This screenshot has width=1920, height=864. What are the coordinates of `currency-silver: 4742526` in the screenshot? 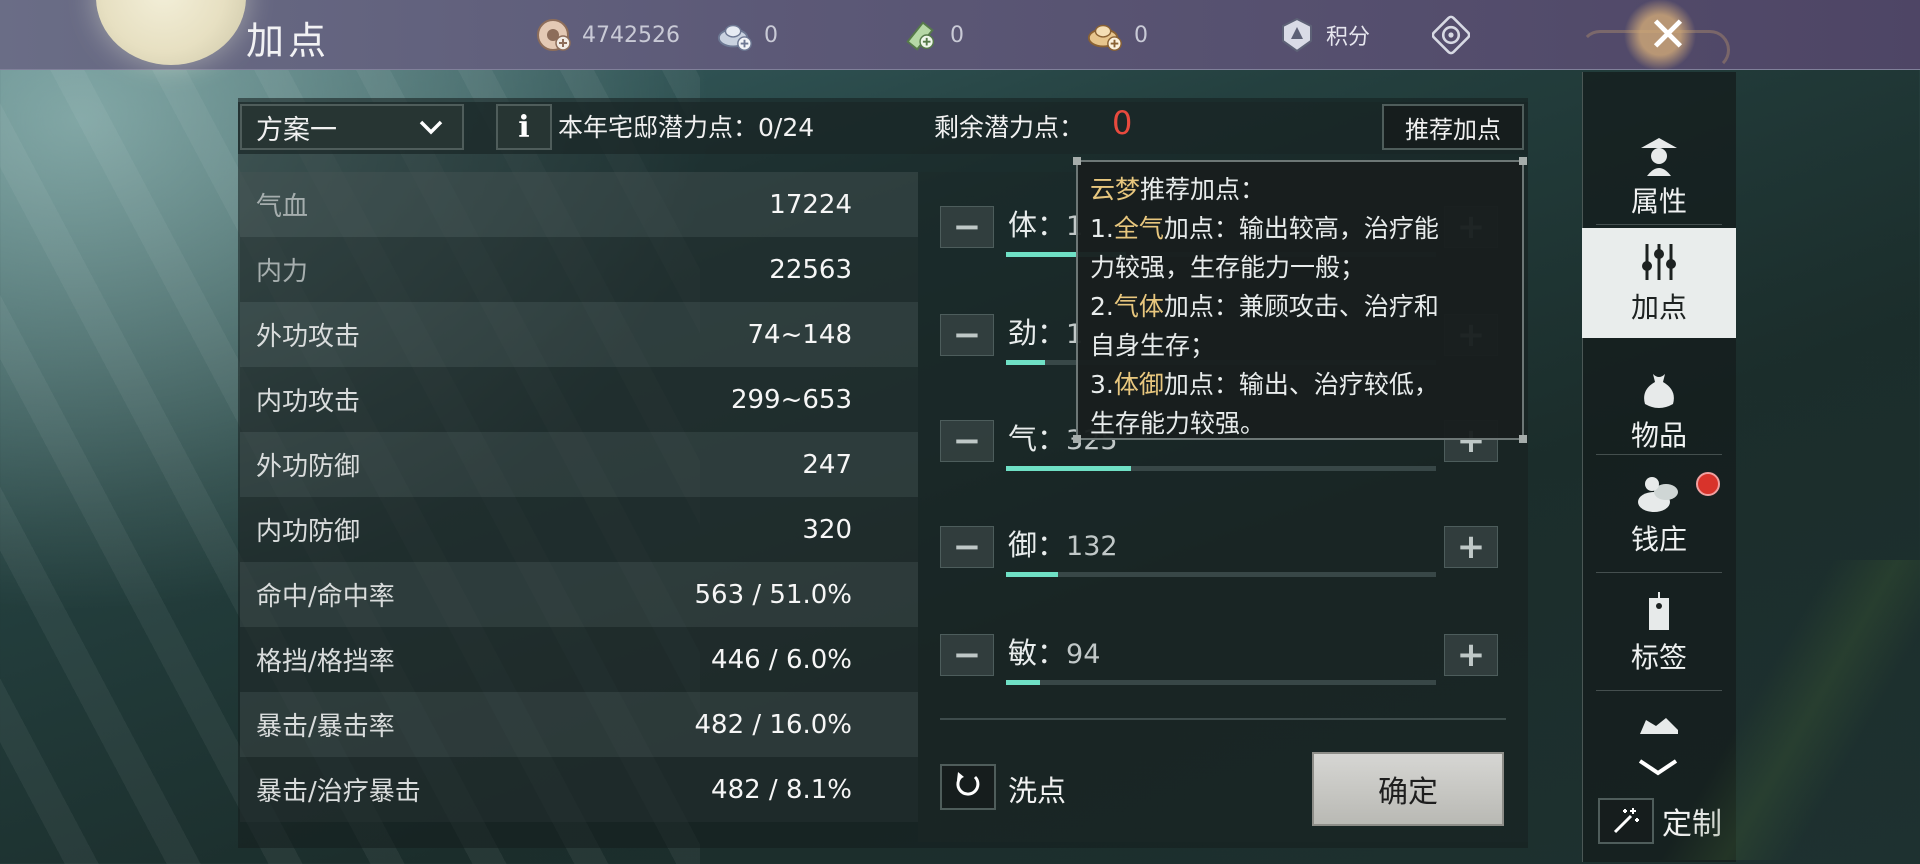 It's located at (607, 35).